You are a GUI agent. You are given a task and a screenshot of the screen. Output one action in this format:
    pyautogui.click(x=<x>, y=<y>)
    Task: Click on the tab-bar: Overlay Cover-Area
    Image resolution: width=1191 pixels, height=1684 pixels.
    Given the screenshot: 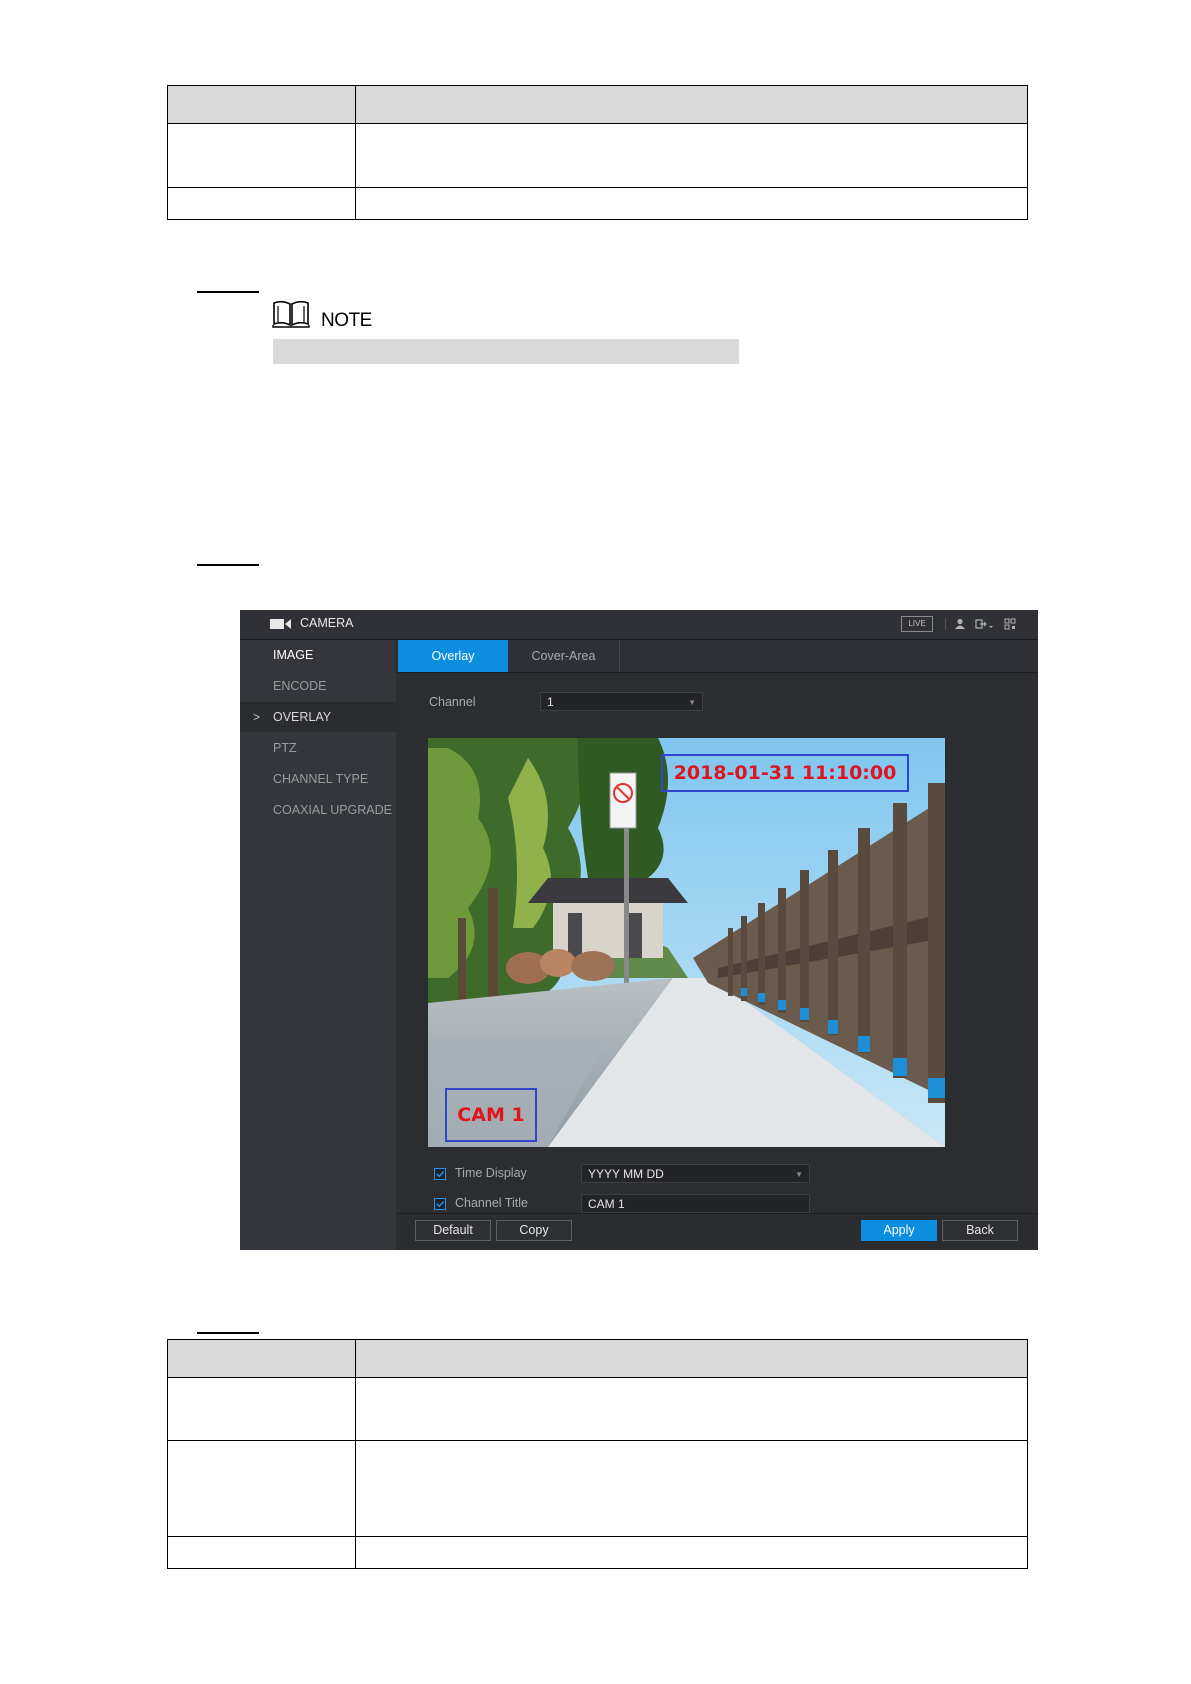 What is the action you would take?
    pyautogui.click(x=717, y=656)
    